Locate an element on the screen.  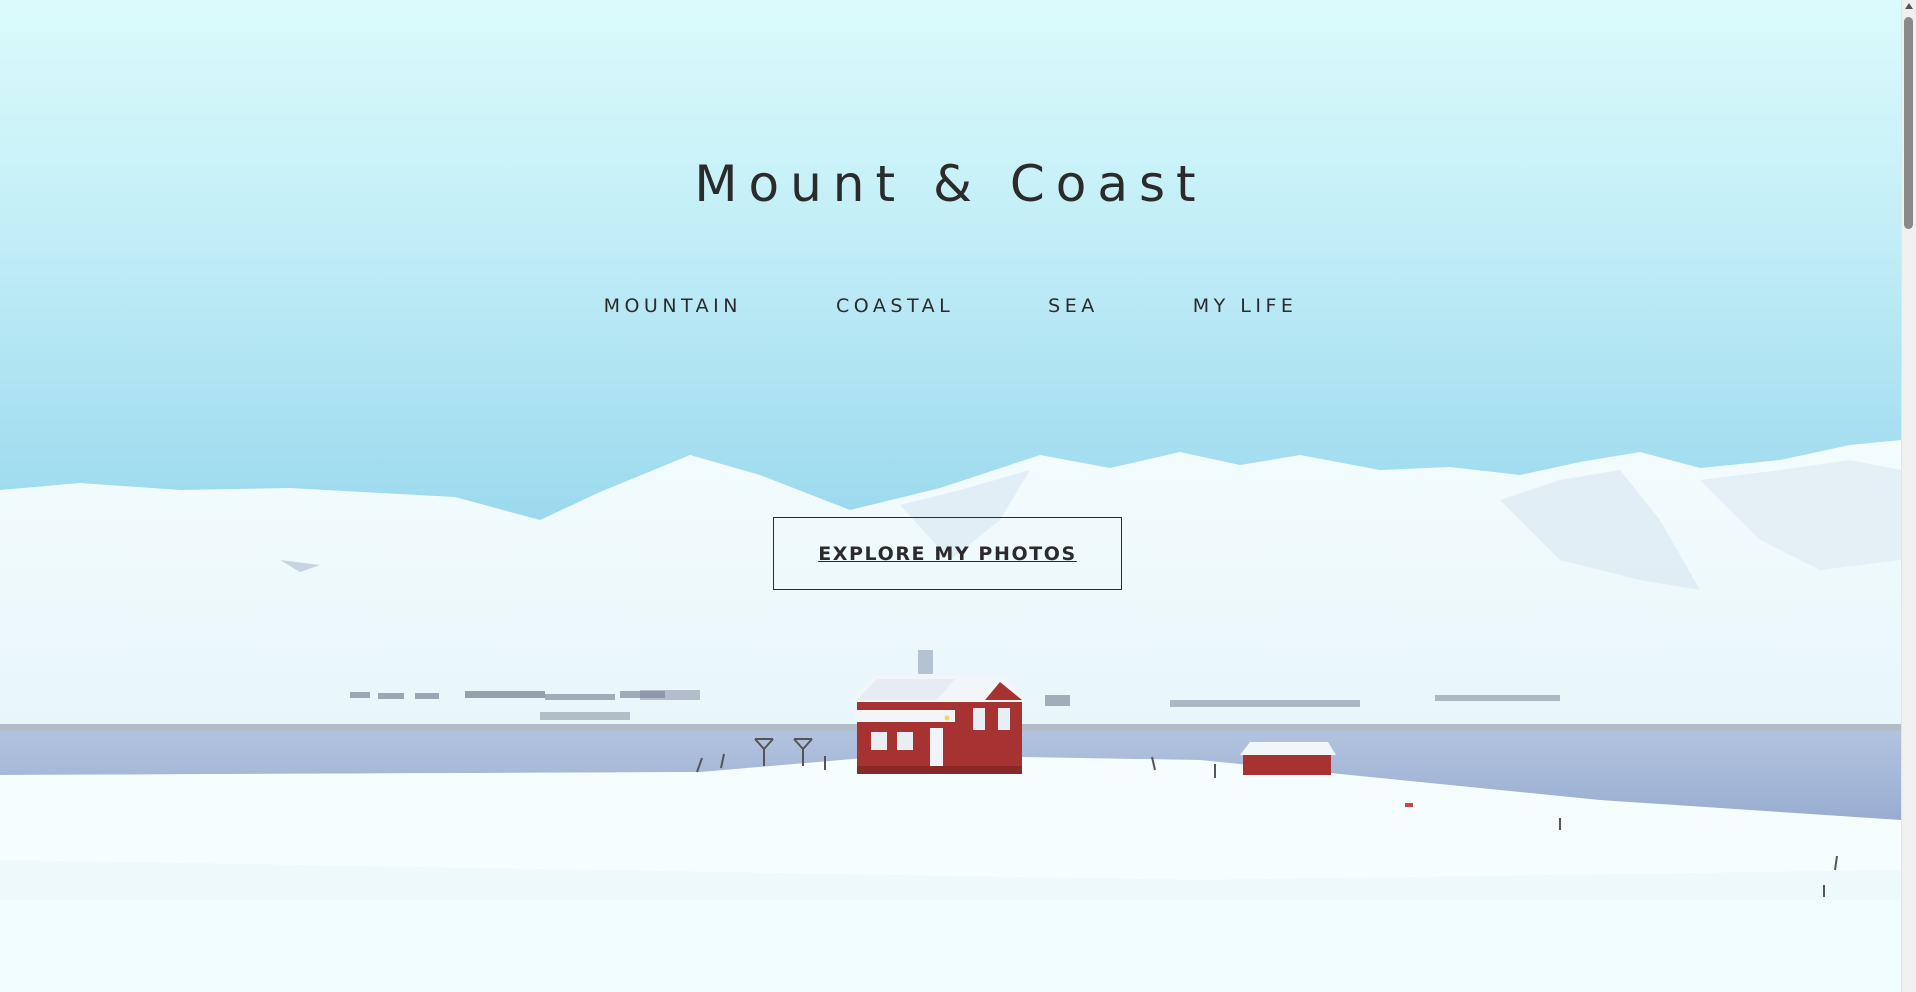
explore-photos-button: EXPLORE MY PHOTOS is located at coordinates (947, 553).